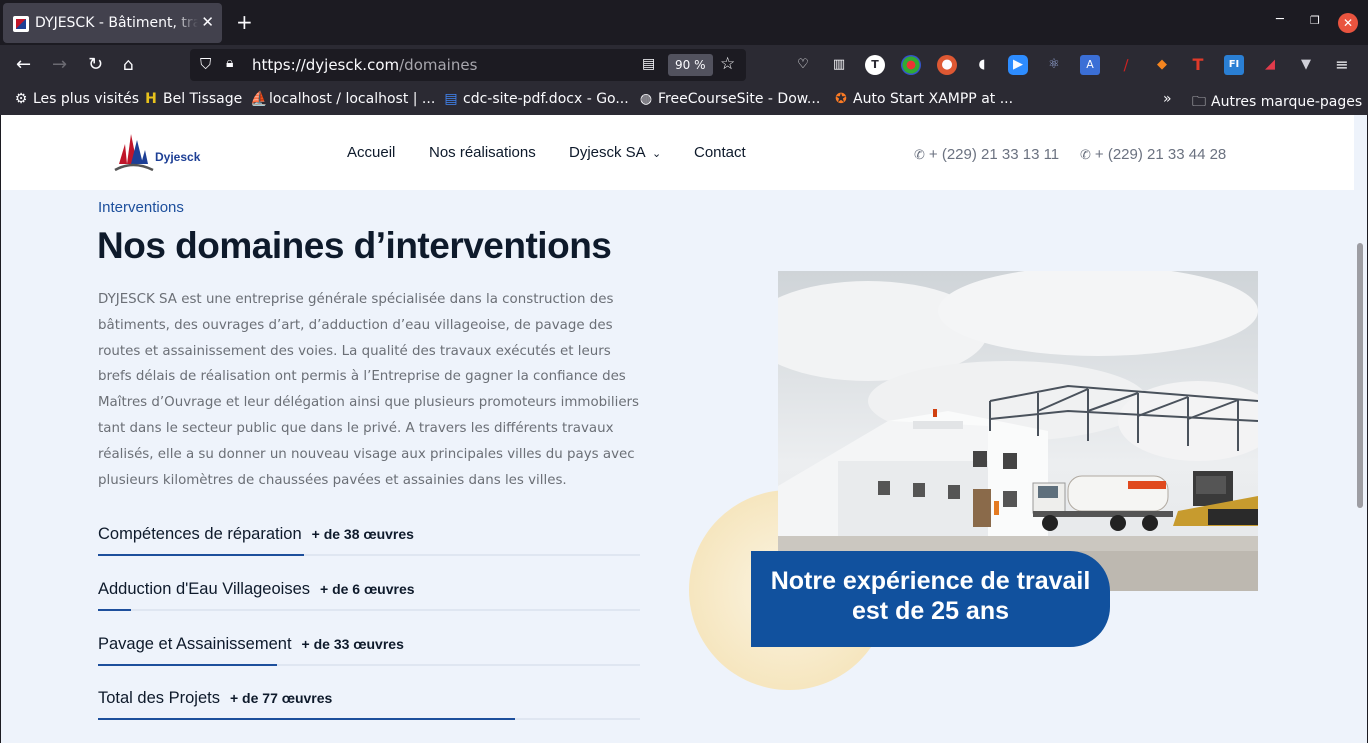 Image resolution: width=1368 pixels, height=743 pixels. Describe the element at coordinates (1160, 154) in the screenshot. I see `phone-number-text: + (229) 21 33 44 28` at that location.